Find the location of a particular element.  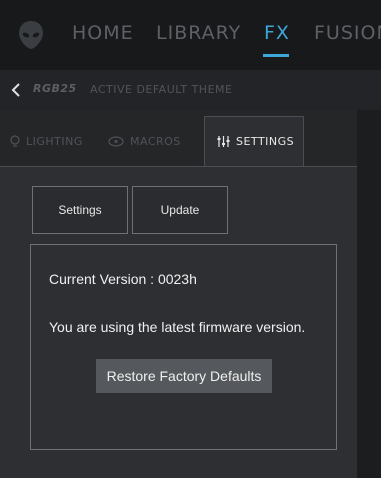

nav-fx: FX is located at coordinates (277, 33).